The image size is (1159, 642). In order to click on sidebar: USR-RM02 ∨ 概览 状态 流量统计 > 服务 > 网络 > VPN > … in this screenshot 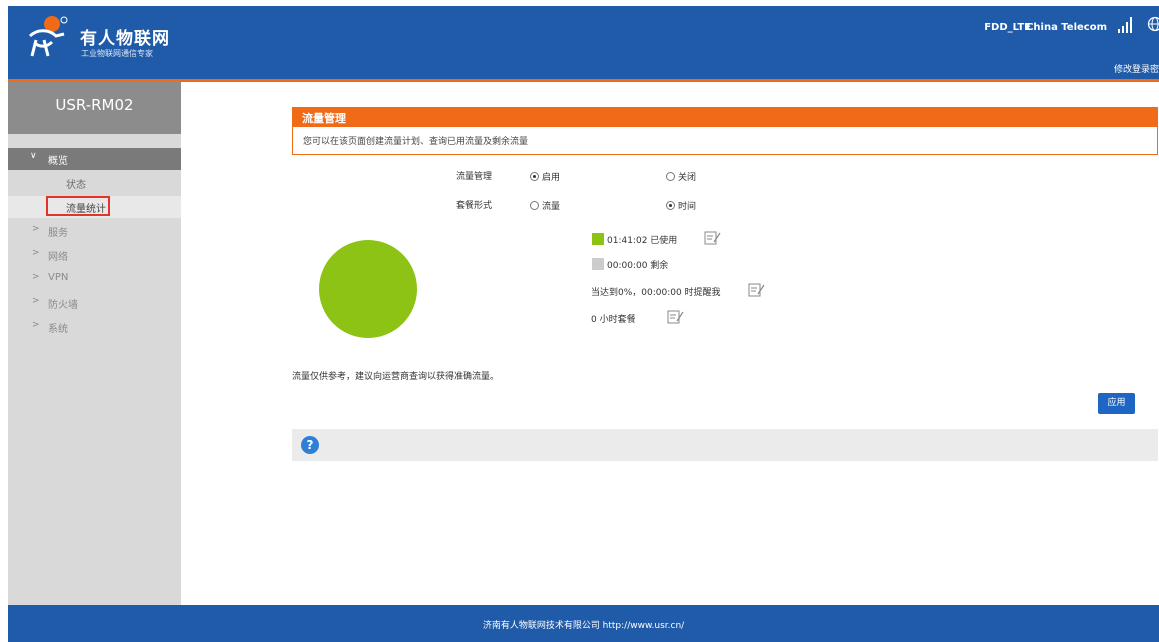, I will do `click(94, 343)`.